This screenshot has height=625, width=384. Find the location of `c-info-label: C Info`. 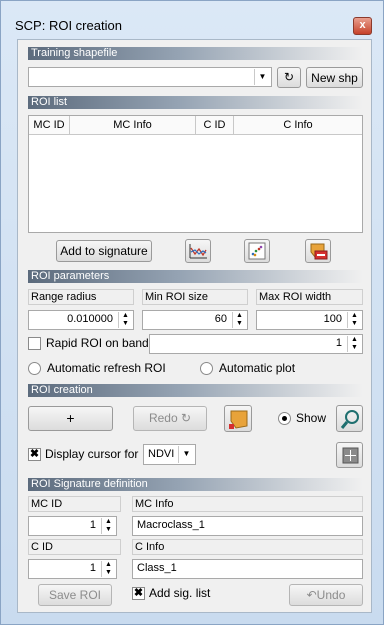

c-info-label: C Info is located at coordinates (247, 547).